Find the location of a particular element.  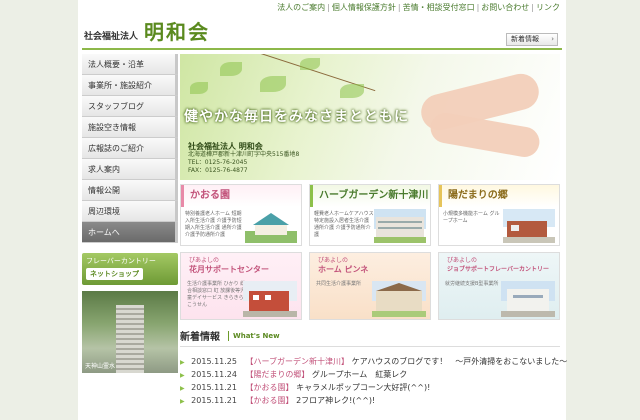

top-link-privacy: 個人情報保護方針 is located at coordinates (364, 7).